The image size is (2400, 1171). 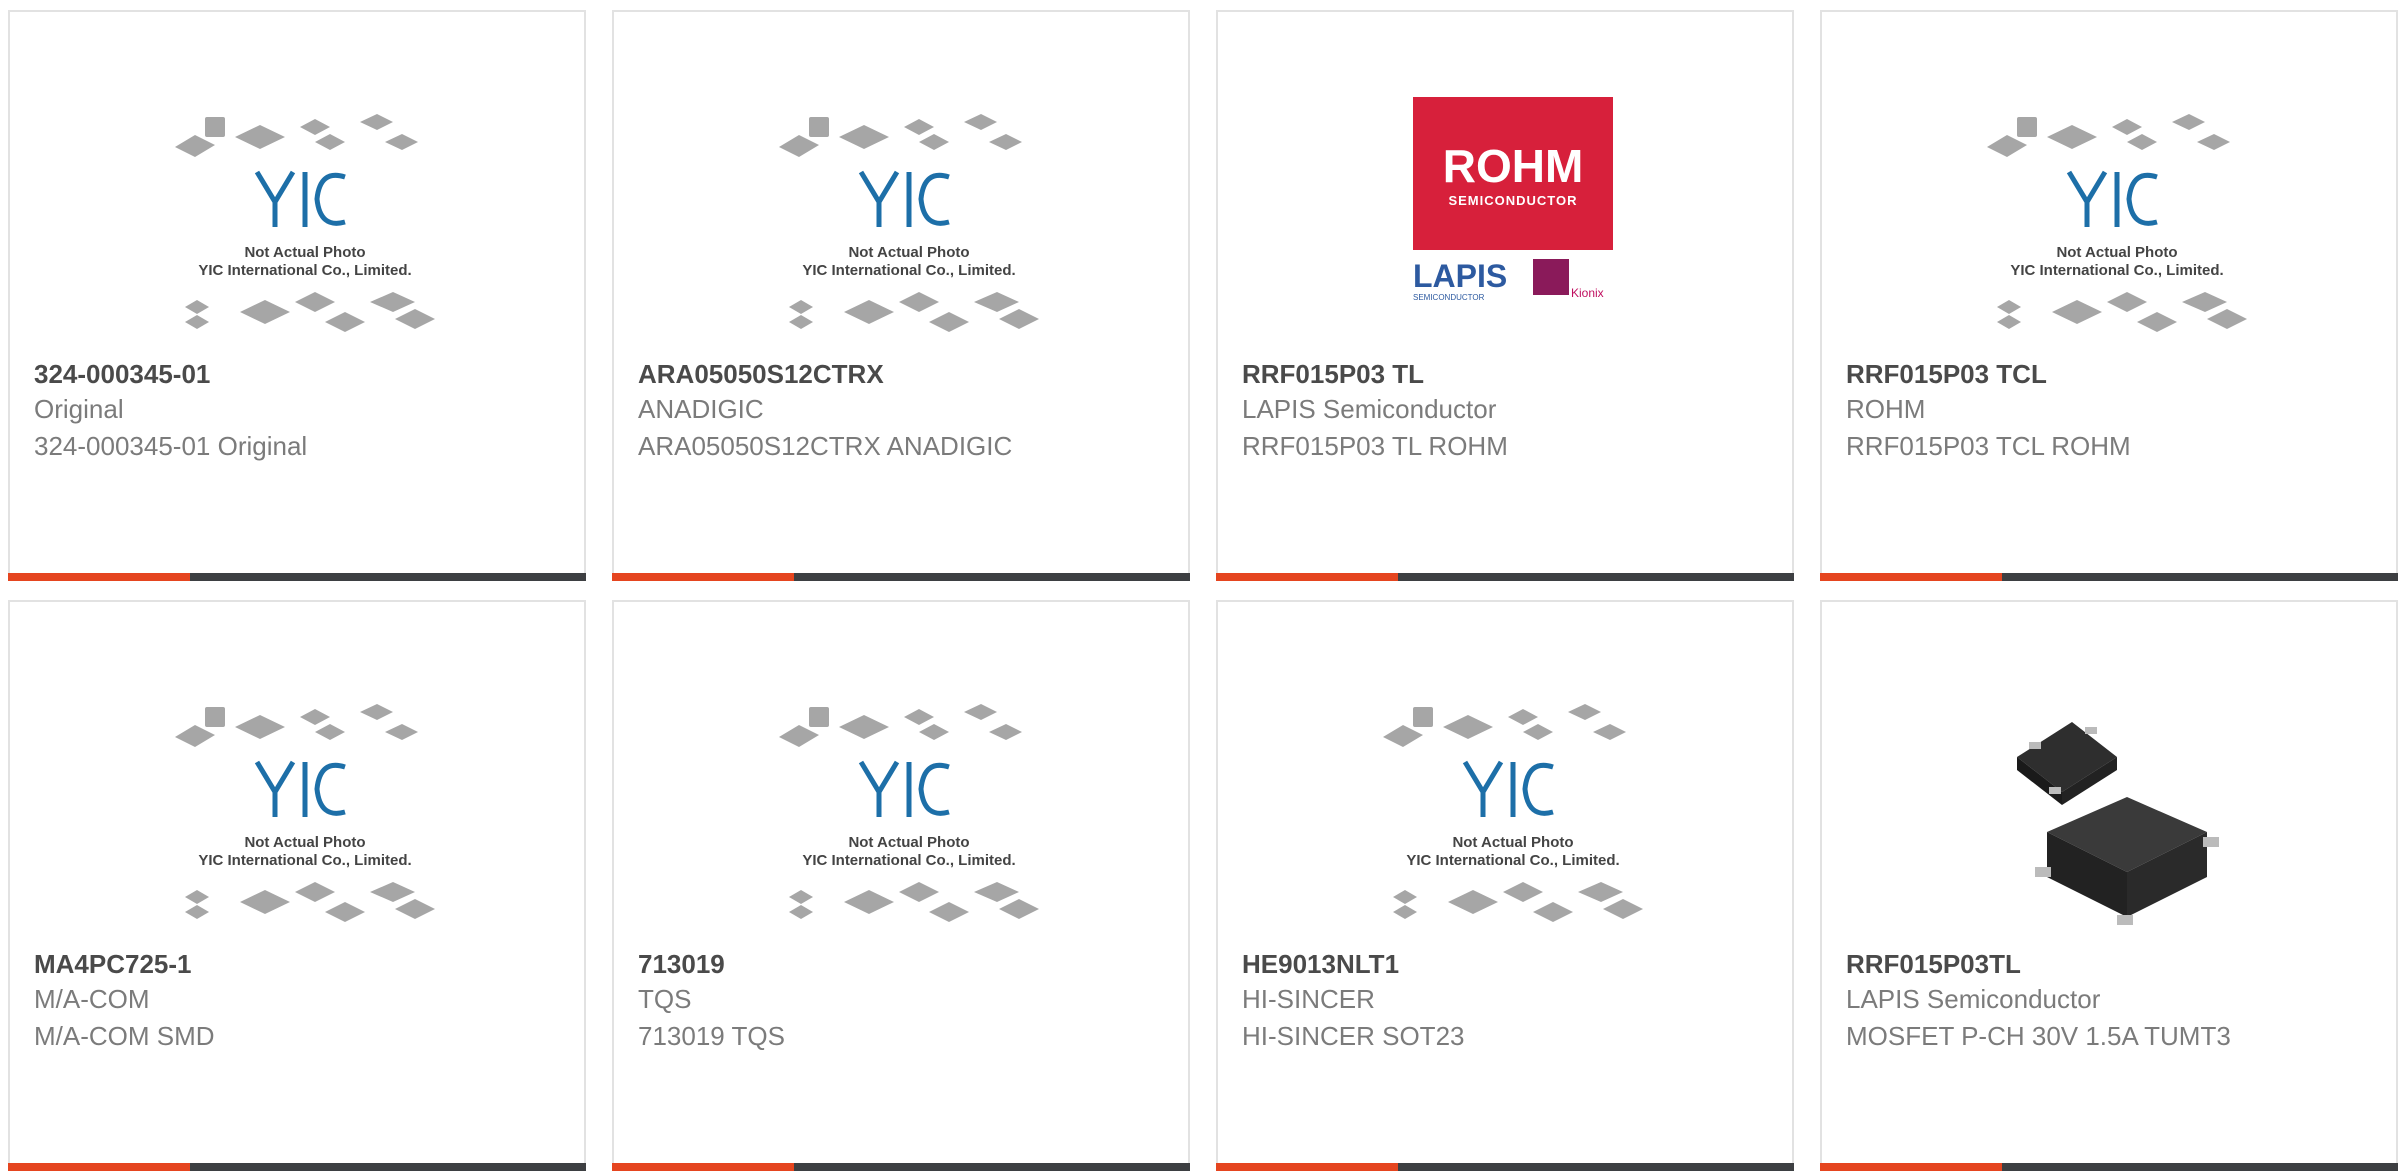 I want to click on part-number: ARA05050S12CTRX, so click(x=908, y=374).